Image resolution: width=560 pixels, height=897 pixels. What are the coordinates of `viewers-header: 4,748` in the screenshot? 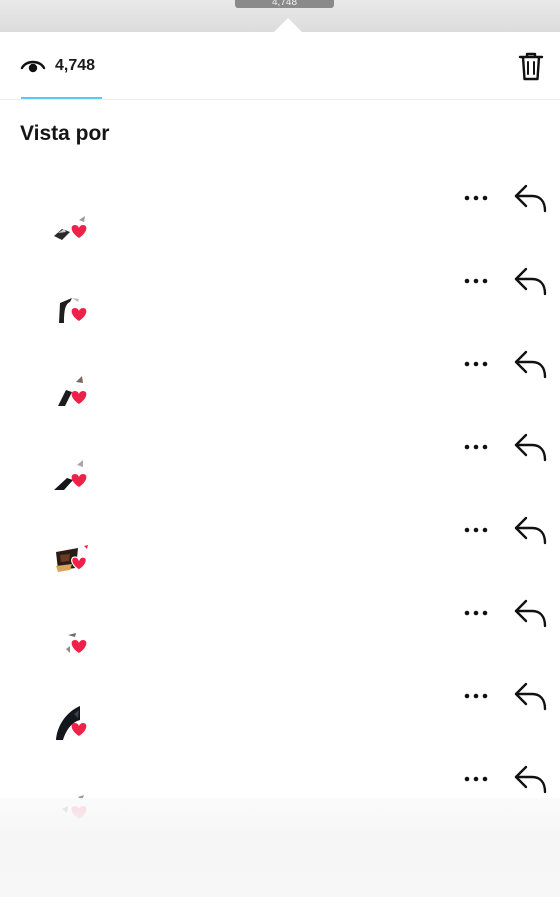 It's located at (280, 66).